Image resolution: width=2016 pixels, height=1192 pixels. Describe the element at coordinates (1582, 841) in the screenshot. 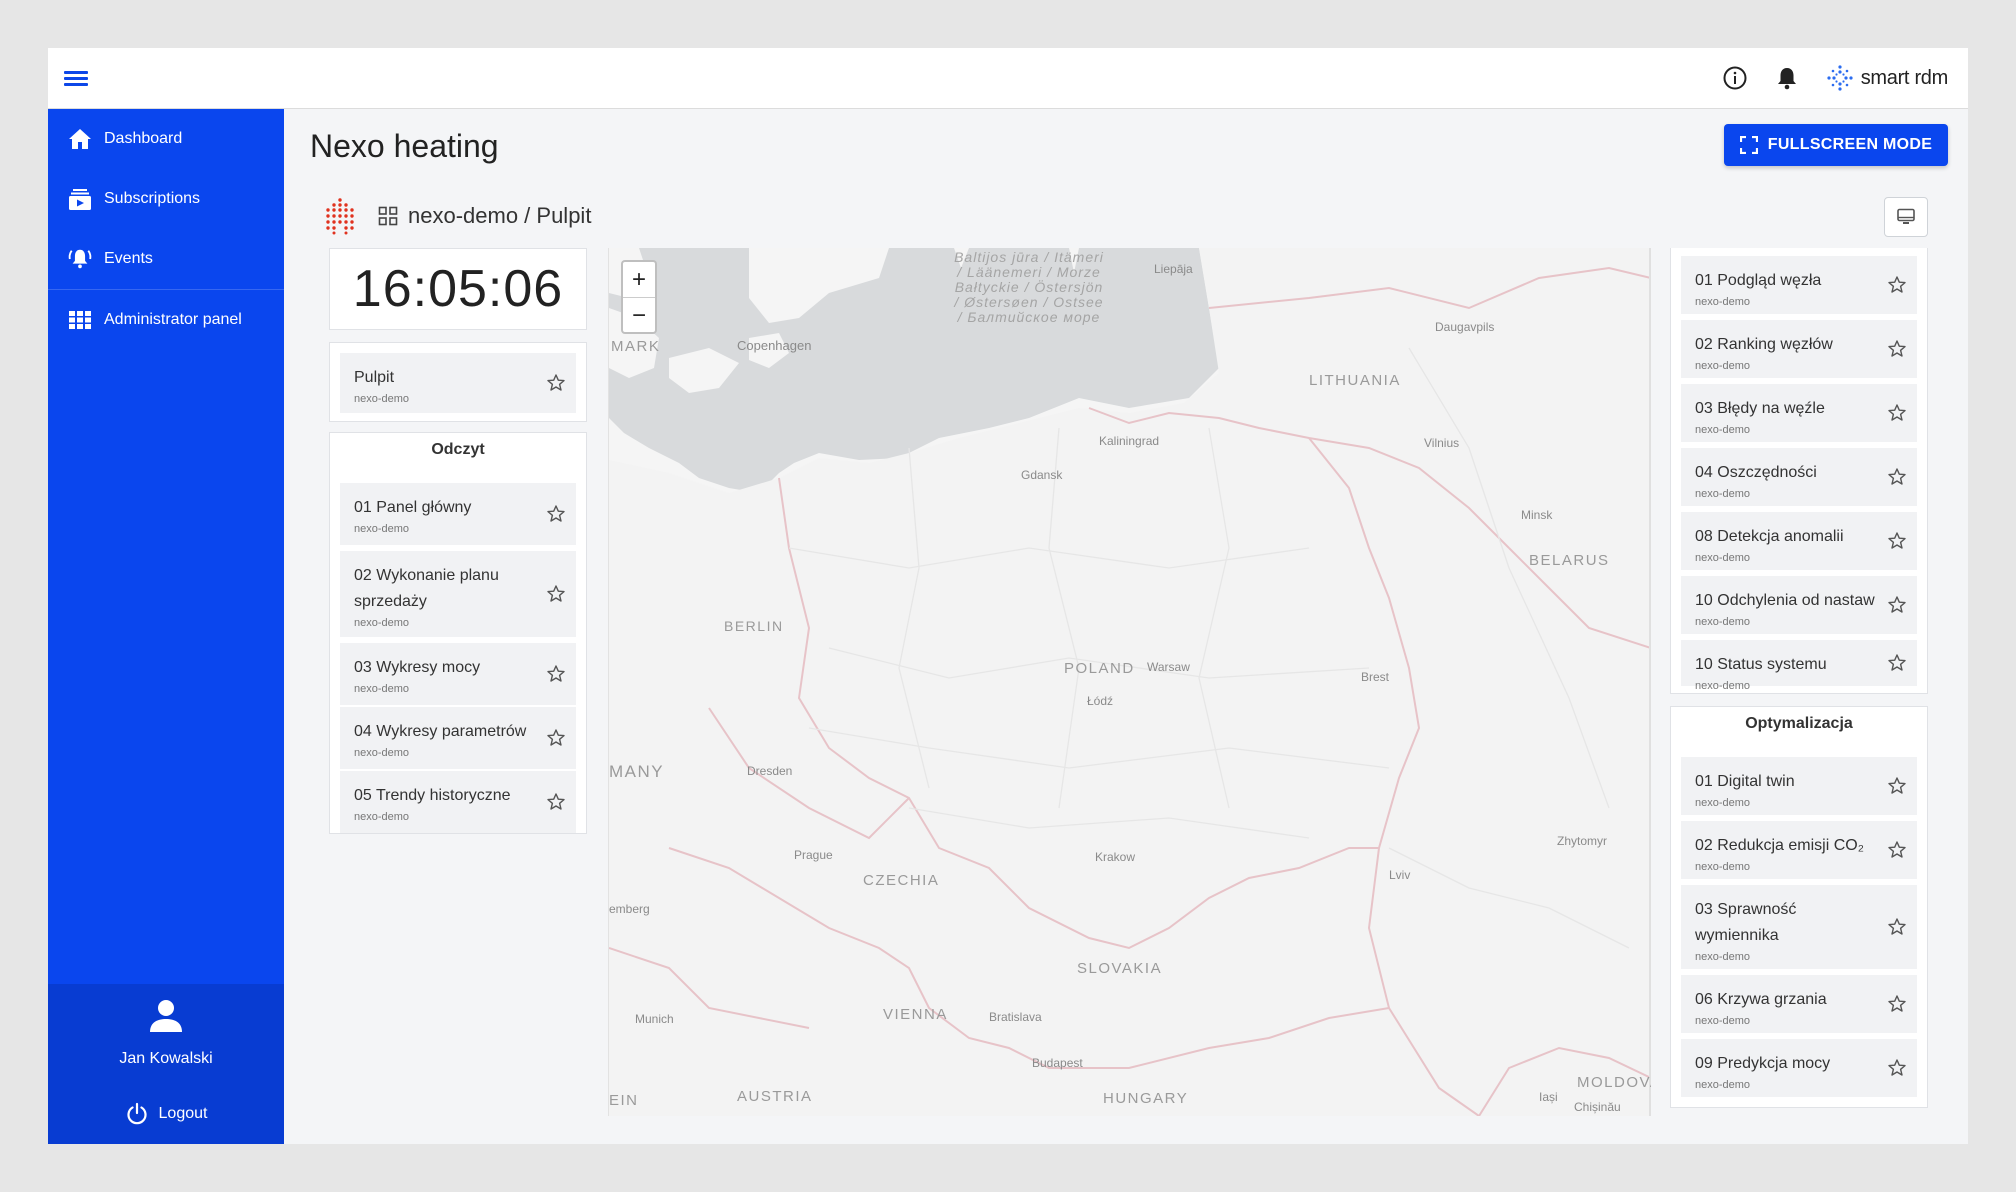

I see `map-label: Zhytomyr` at that location.